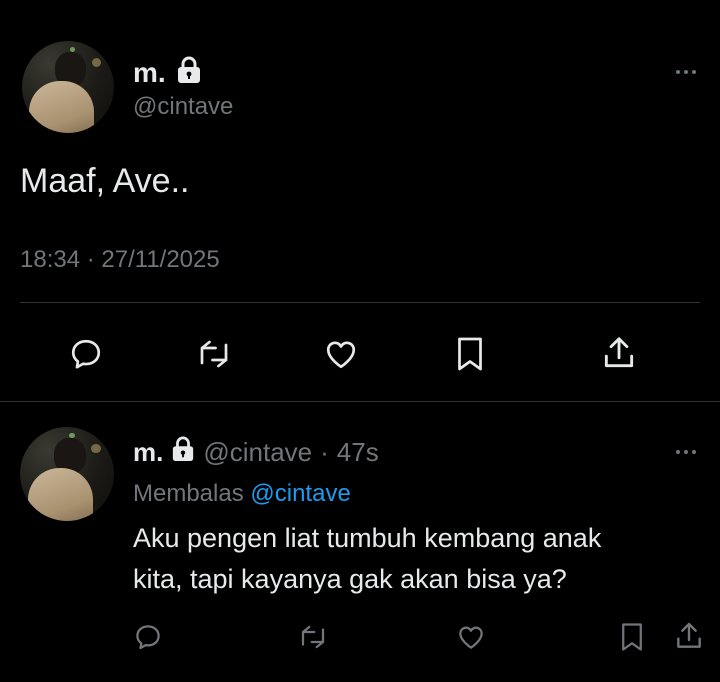 The image size is (720, 682). I want to click on reply-more-options-icon, so click(686, 452).